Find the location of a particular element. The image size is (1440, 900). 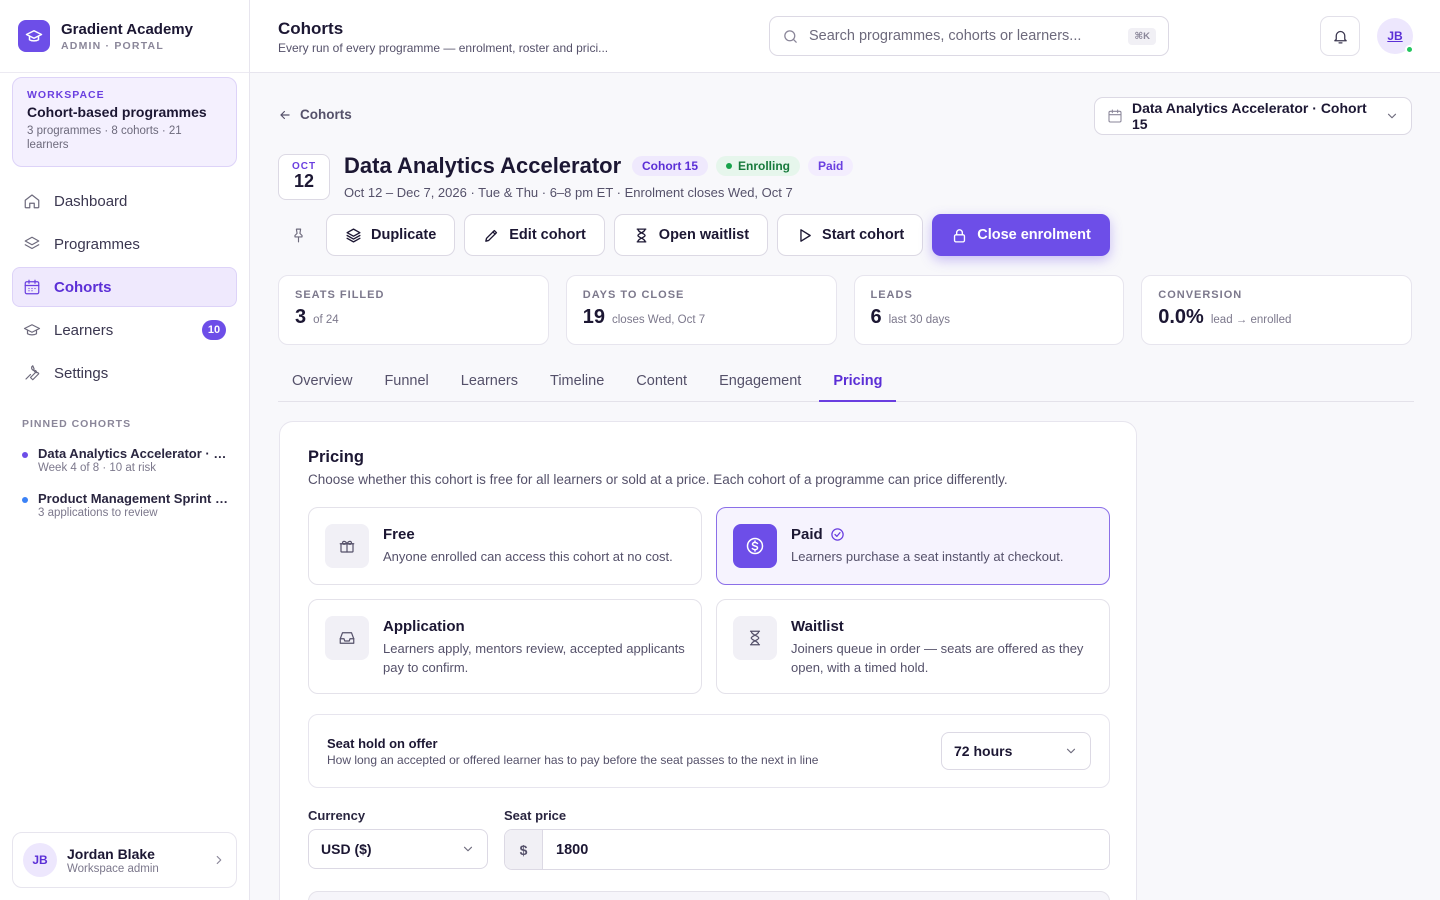

tab-engagement: Engagement is located at coordinates (760, 383).